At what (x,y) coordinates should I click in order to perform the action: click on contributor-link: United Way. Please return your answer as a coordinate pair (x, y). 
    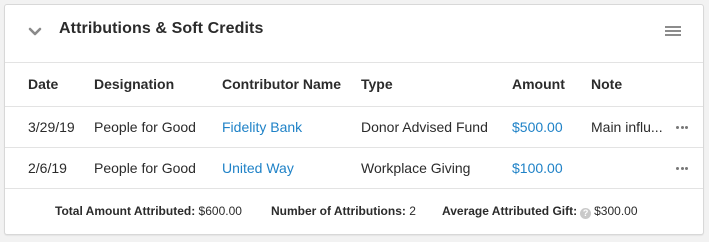
    Looking at the image, I should click on (258, 168).